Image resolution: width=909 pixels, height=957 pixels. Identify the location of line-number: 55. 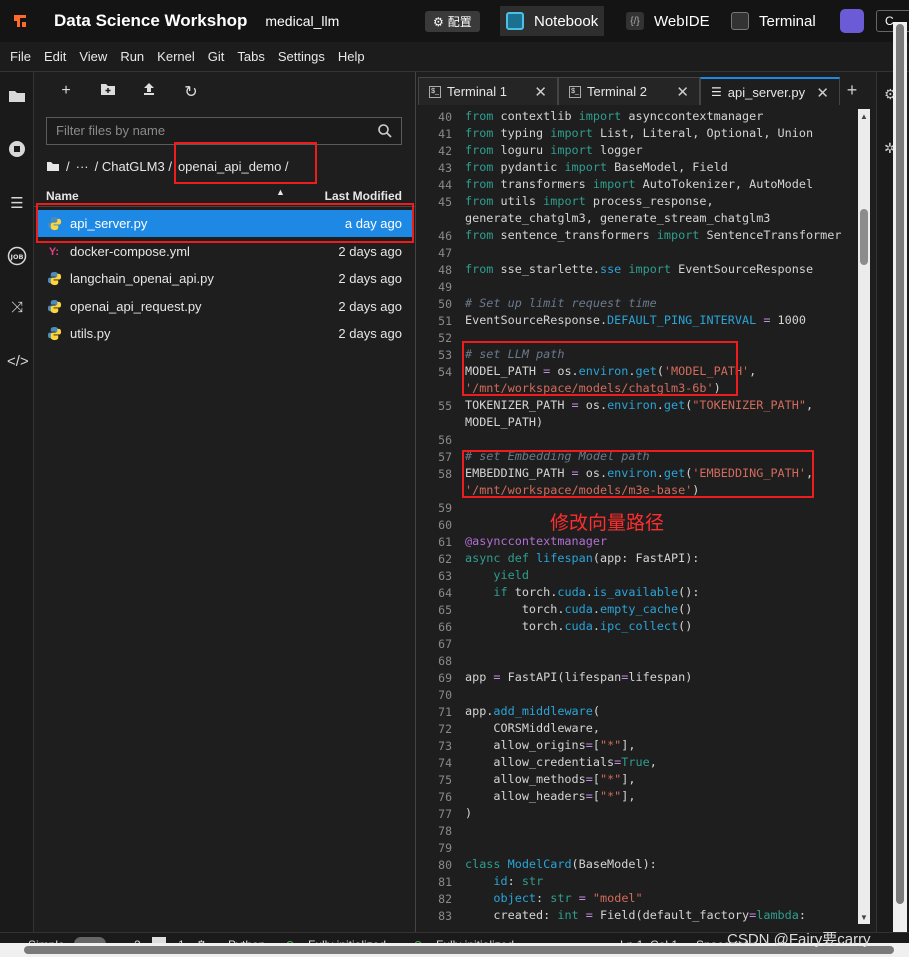
(445, 406).